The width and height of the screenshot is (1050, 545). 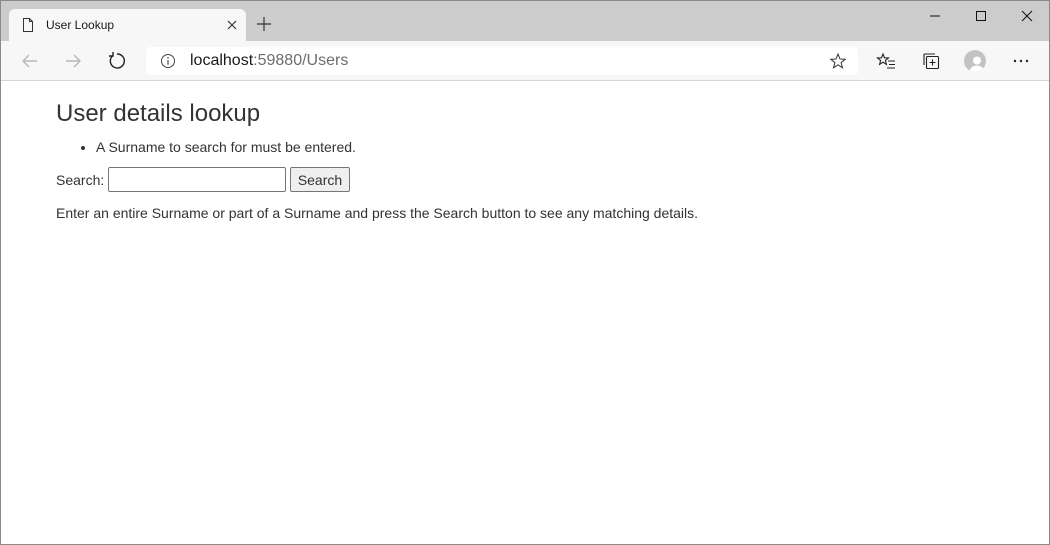 I want to click on search-input, so click(x=197, y=179).